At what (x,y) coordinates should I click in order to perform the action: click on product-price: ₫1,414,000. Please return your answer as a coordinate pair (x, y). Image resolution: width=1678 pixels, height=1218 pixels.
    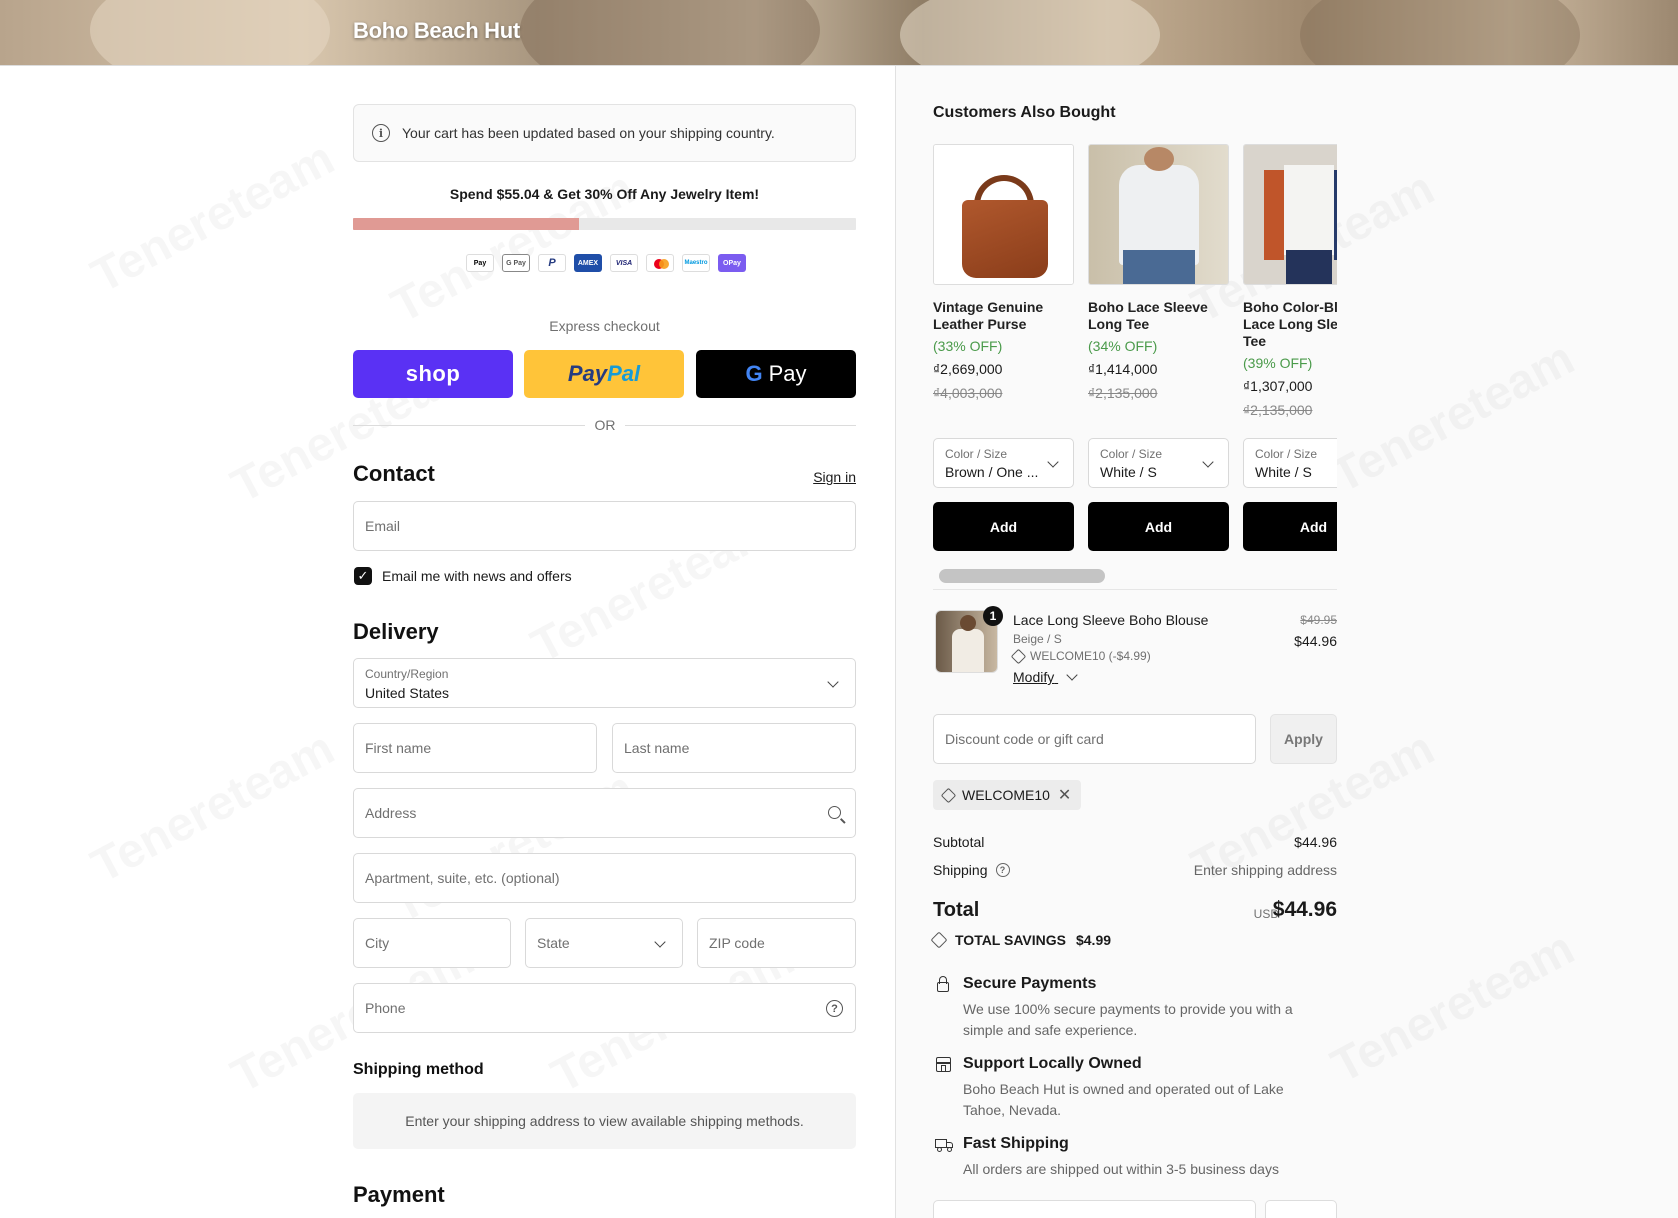
    Looking at the image, I should click on (1123, 369).